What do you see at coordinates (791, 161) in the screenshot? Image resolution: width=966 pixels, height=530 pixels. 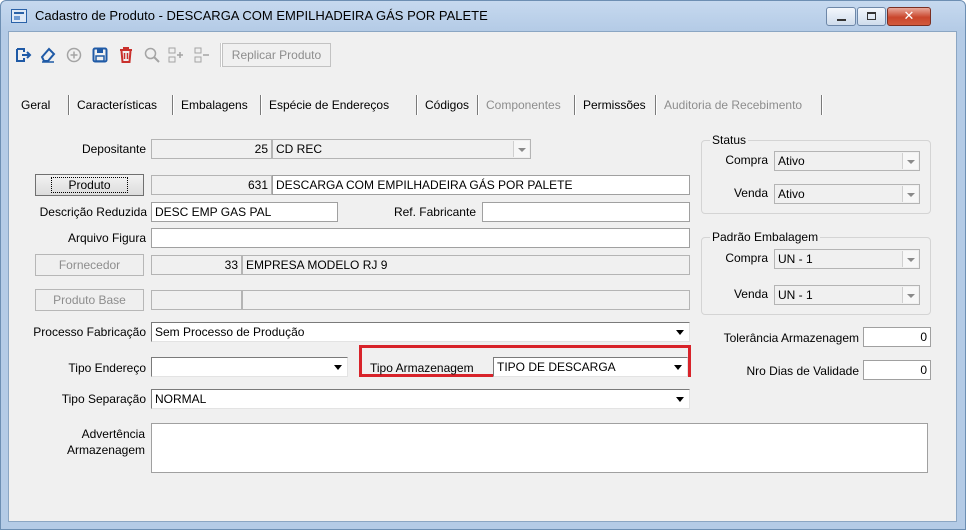 I see `status-compra-value: Ativo` at bounding box center [791, 161].